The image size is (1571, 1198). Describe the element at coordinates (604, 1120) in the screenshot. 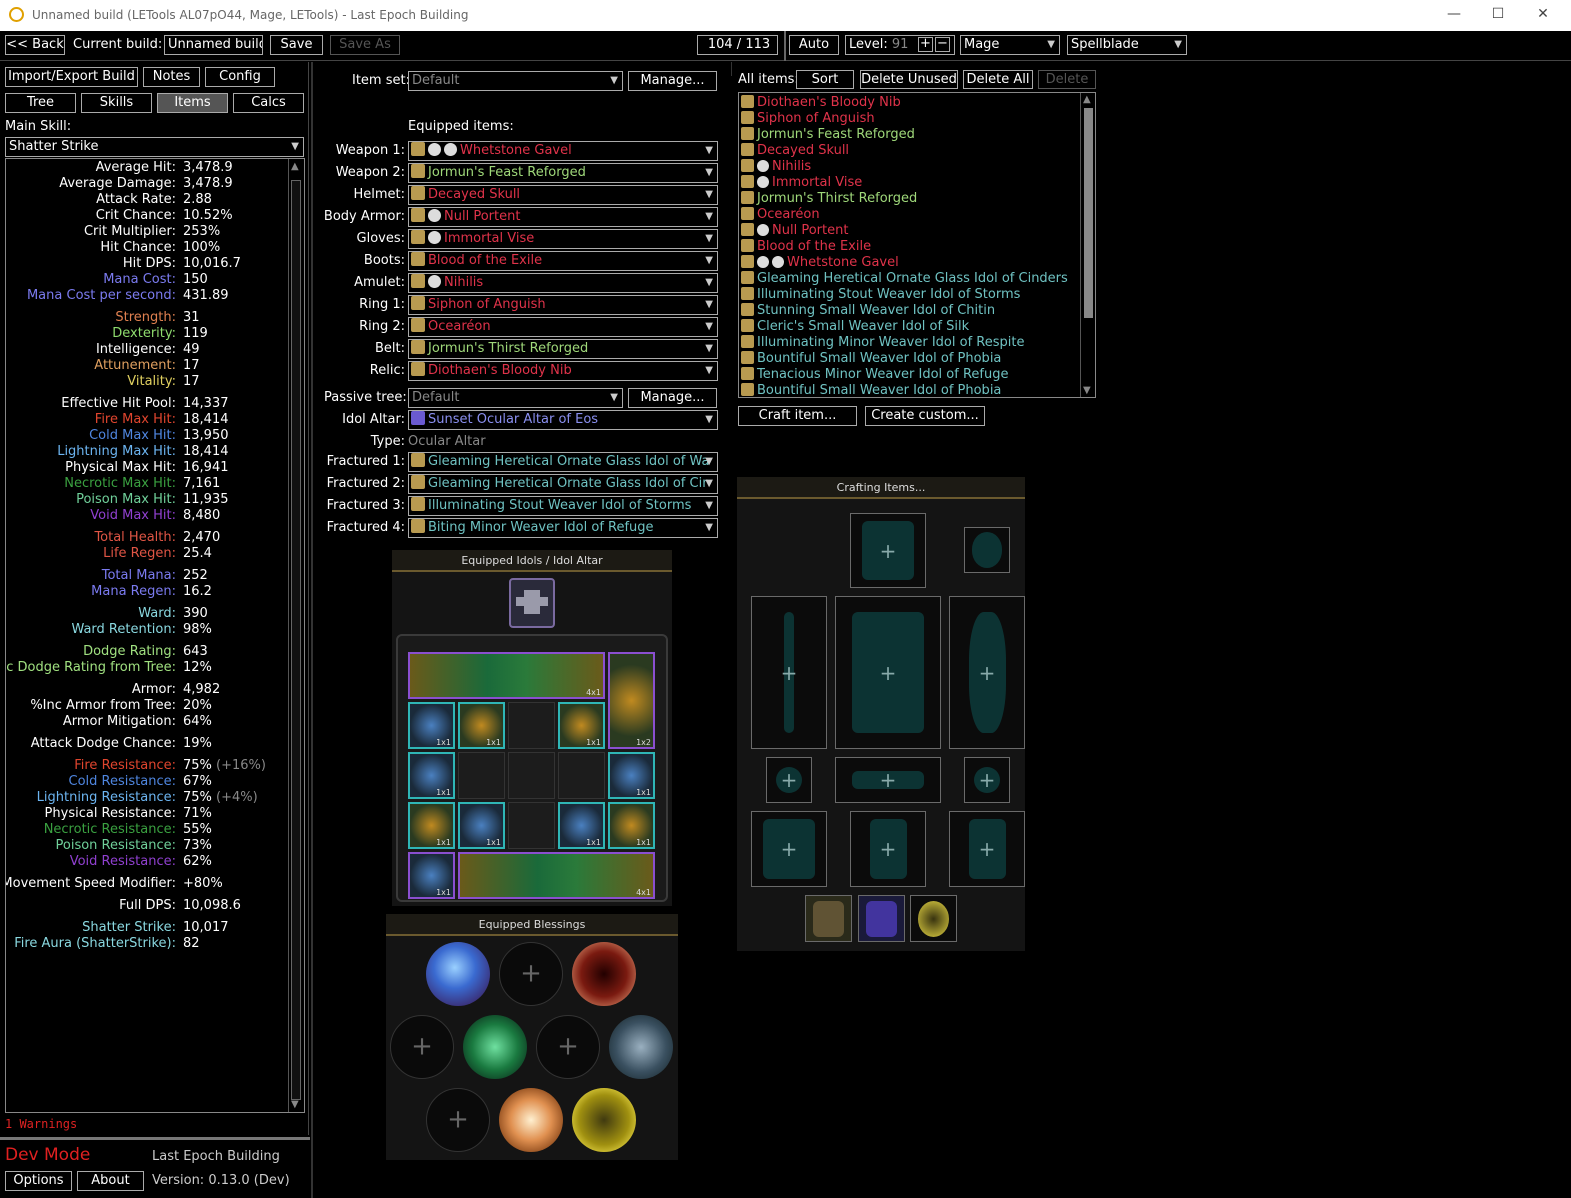

I see `blessing-gold-orb` at that location.